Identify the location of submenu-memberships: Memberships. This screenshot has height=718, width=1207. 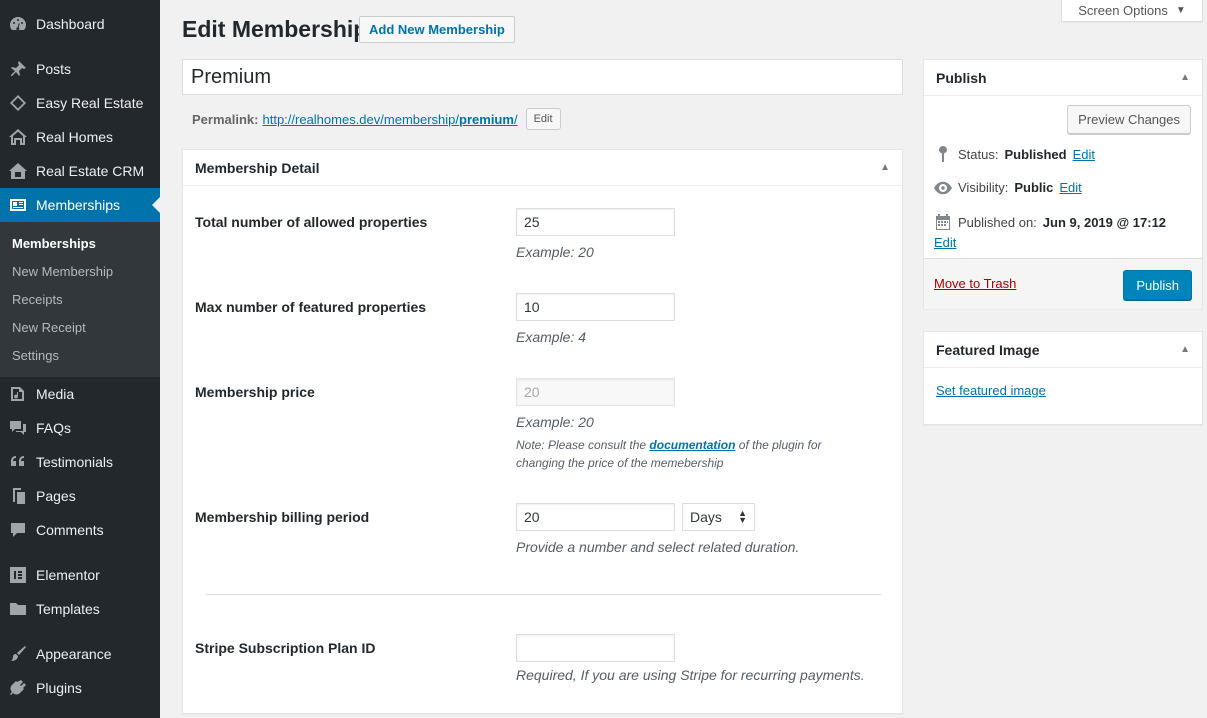
(54, 243).